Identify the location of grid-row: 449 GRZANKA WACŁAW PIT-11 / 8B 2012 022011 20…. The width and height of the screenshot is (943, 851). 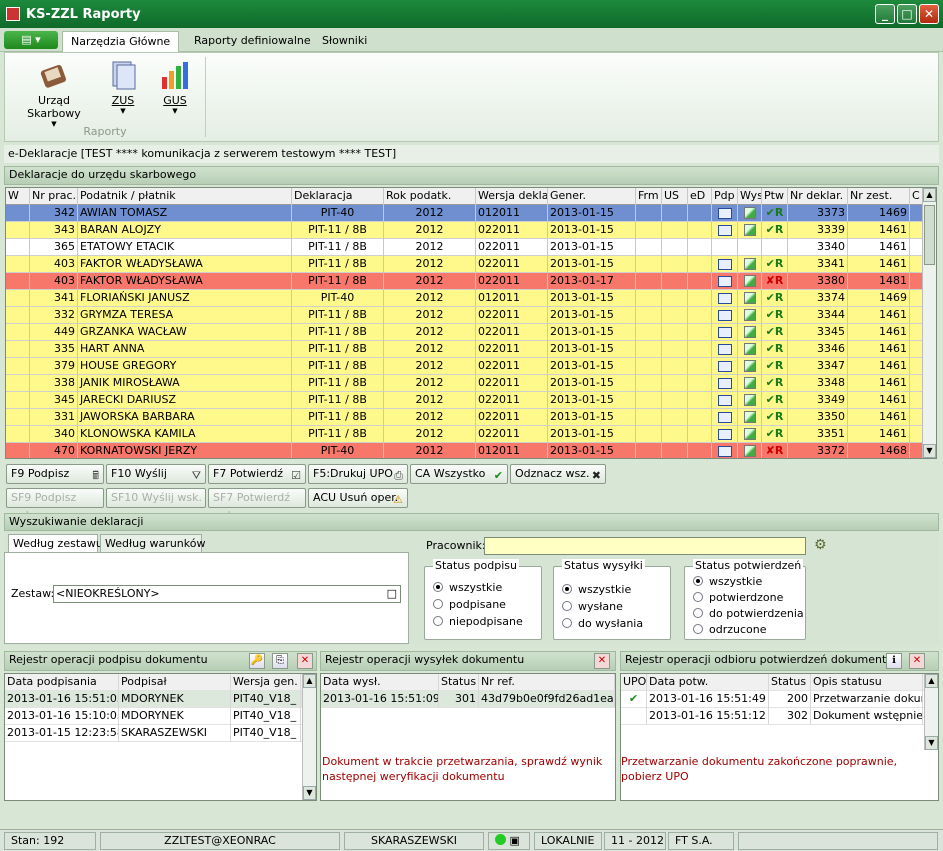
(465, 332).